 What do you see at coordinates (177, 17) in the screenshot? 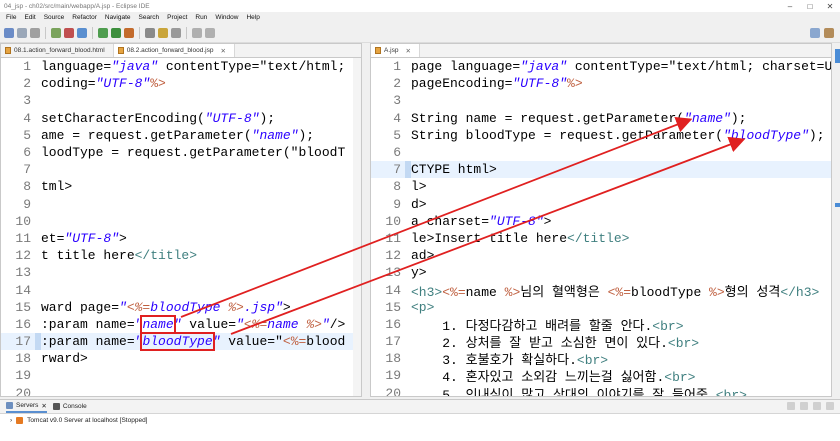
I see `menu-project: Project` at bounding box center [177, 17].